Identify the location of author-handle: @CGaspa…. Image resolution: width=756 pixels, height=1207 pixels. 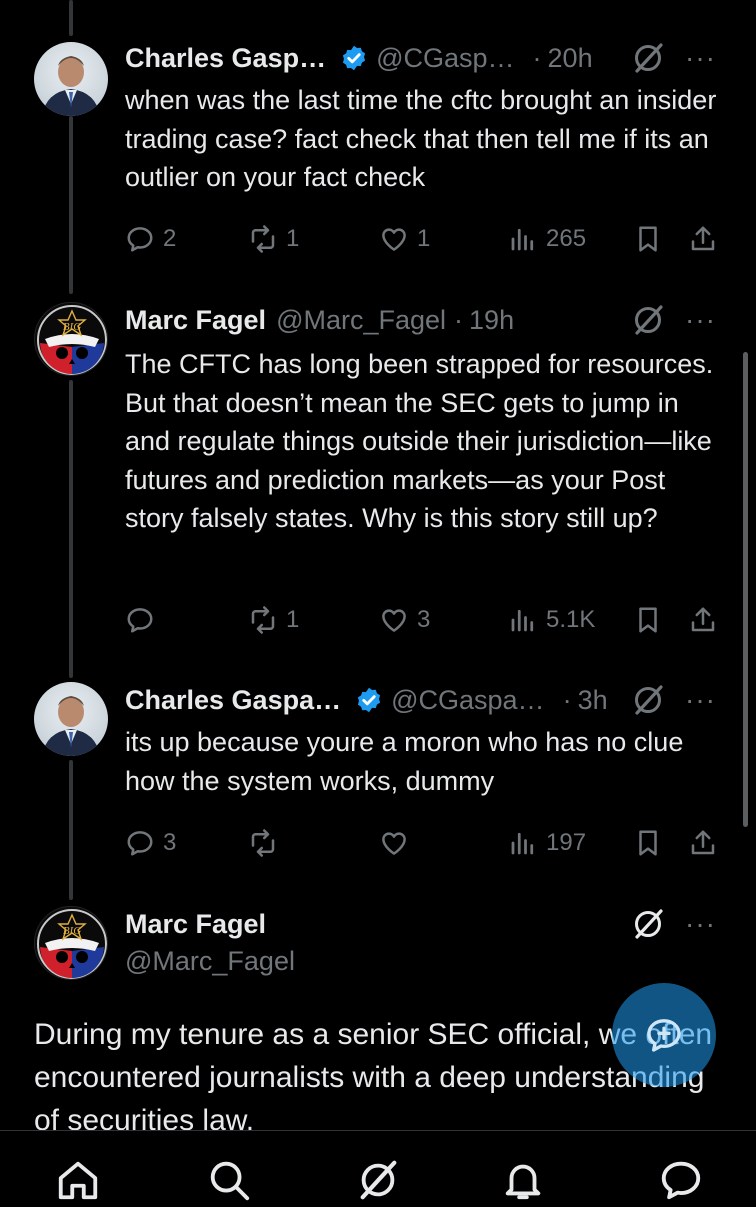
(467, 700).